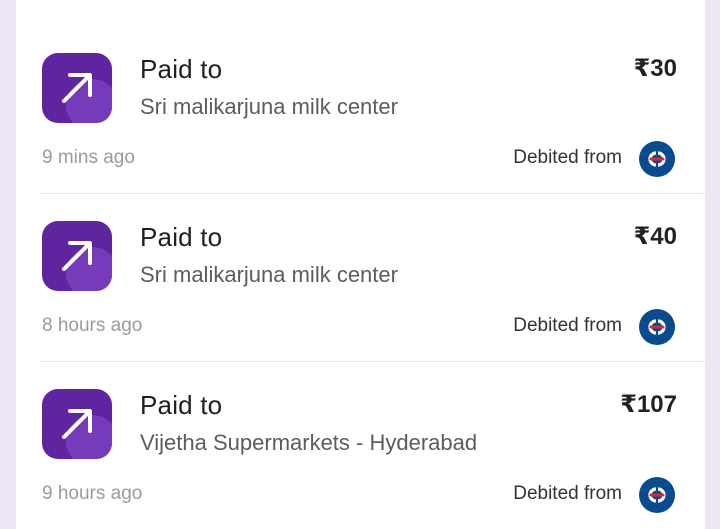  Describe the element at coordinates (309, 442) in the screenshot. I see `merchant-name: Vijetha Supermarkets - Hyderabad` at that location.